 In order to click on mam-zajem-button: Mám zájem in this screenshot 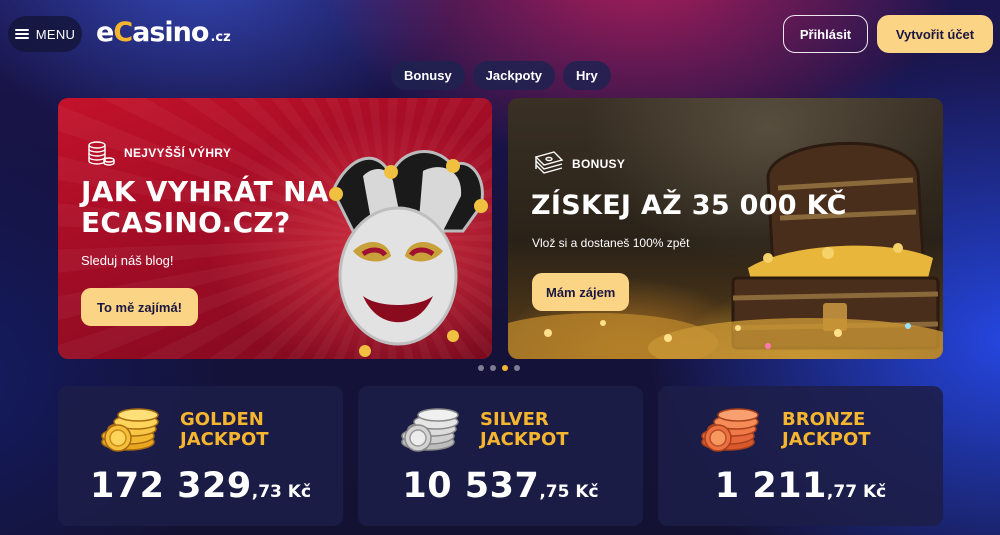, I will do `click(581, 292)`.